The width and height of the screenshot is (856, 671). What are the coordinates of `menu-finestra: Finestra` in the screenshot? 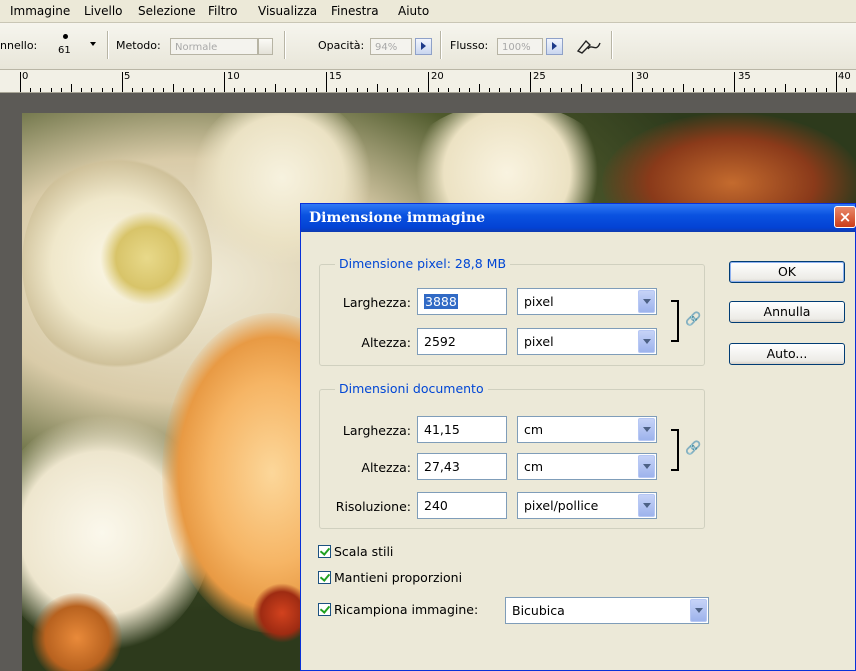 It's located at (355, 11).